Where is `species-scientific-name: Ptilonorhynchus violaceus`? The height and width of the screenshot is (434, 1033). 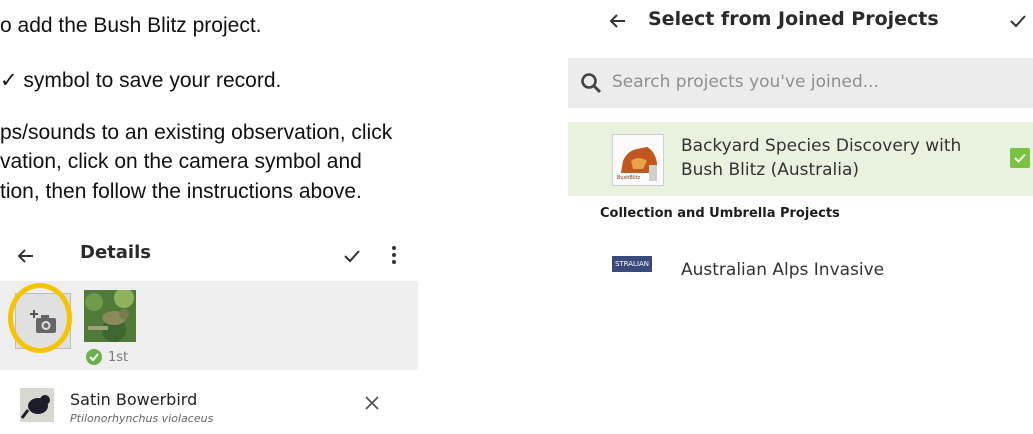
species-scientific-name: Ptilonorhynchus violaceus is located at coordinates (142, 418).